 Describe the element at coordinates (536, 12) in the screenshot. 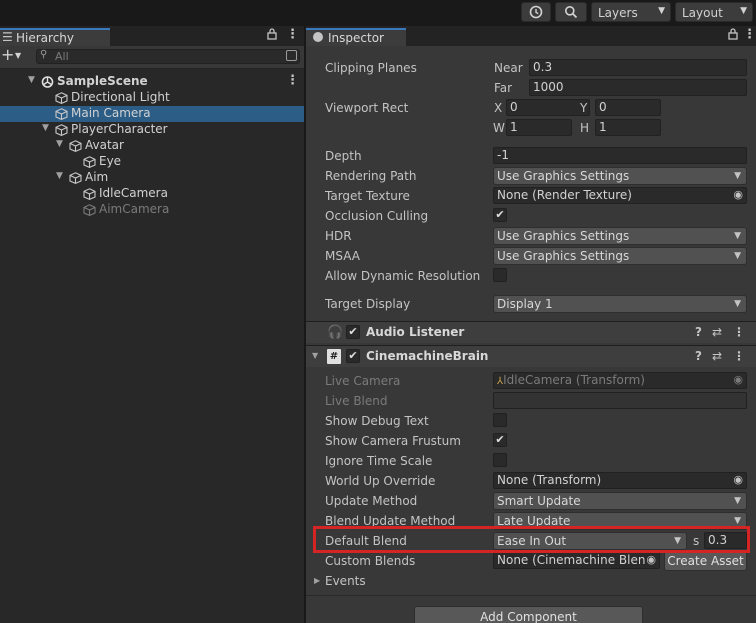

I see `history-button` at that location.